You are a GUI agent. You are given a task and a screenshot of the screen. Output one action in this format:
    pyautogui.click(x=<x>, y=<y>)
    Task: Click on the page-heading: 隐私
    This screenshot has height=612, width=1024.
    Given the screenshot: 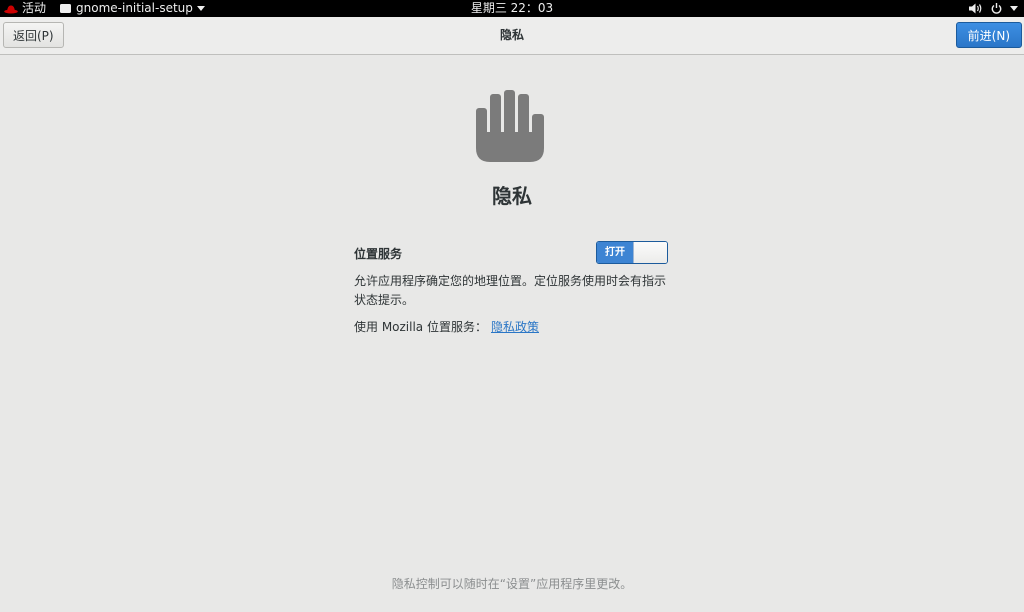 What is the action you would take?
    pyautogui.click(x=512, y=196)
    